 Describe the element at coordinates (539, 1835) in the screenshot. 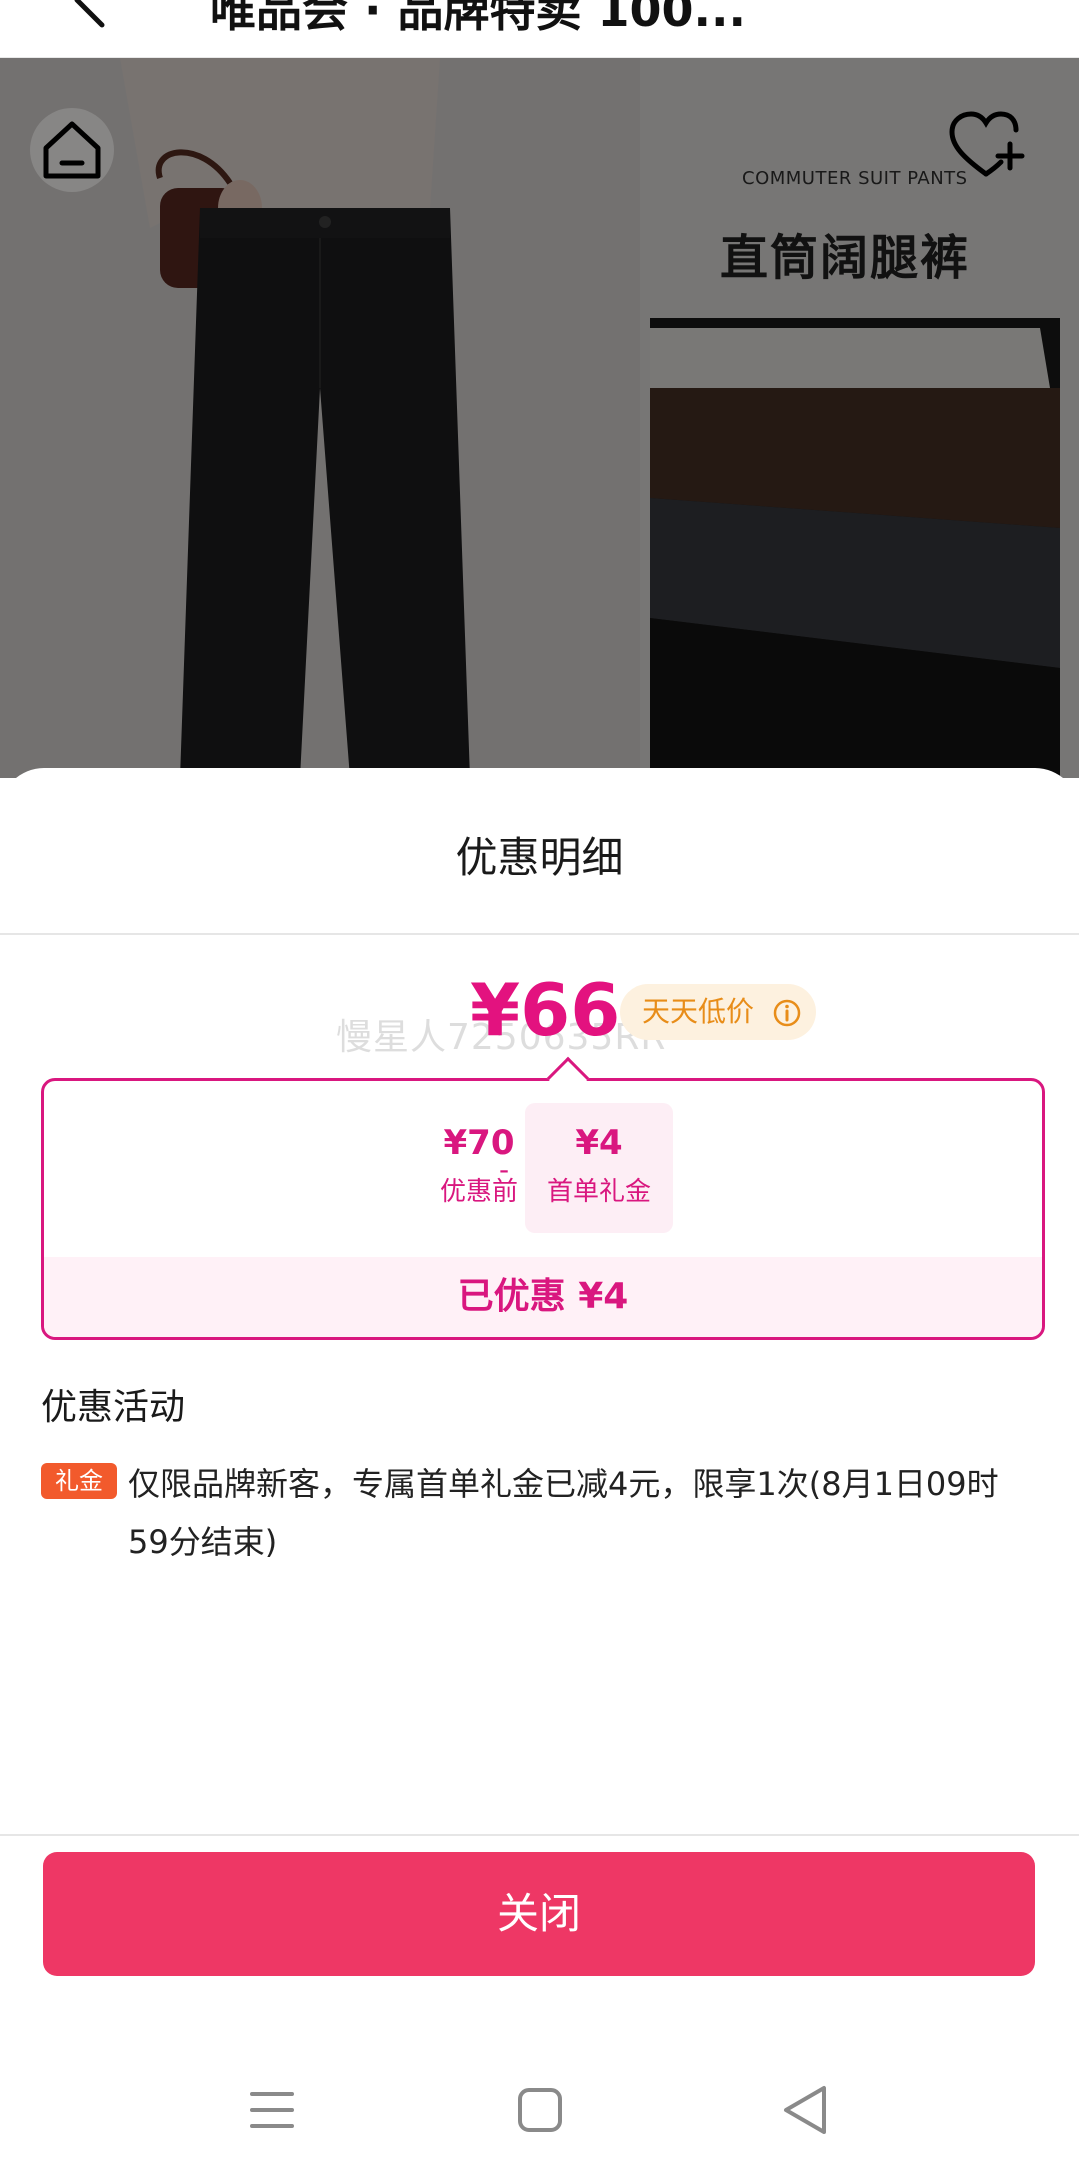

I see `footer-divider` at that location.